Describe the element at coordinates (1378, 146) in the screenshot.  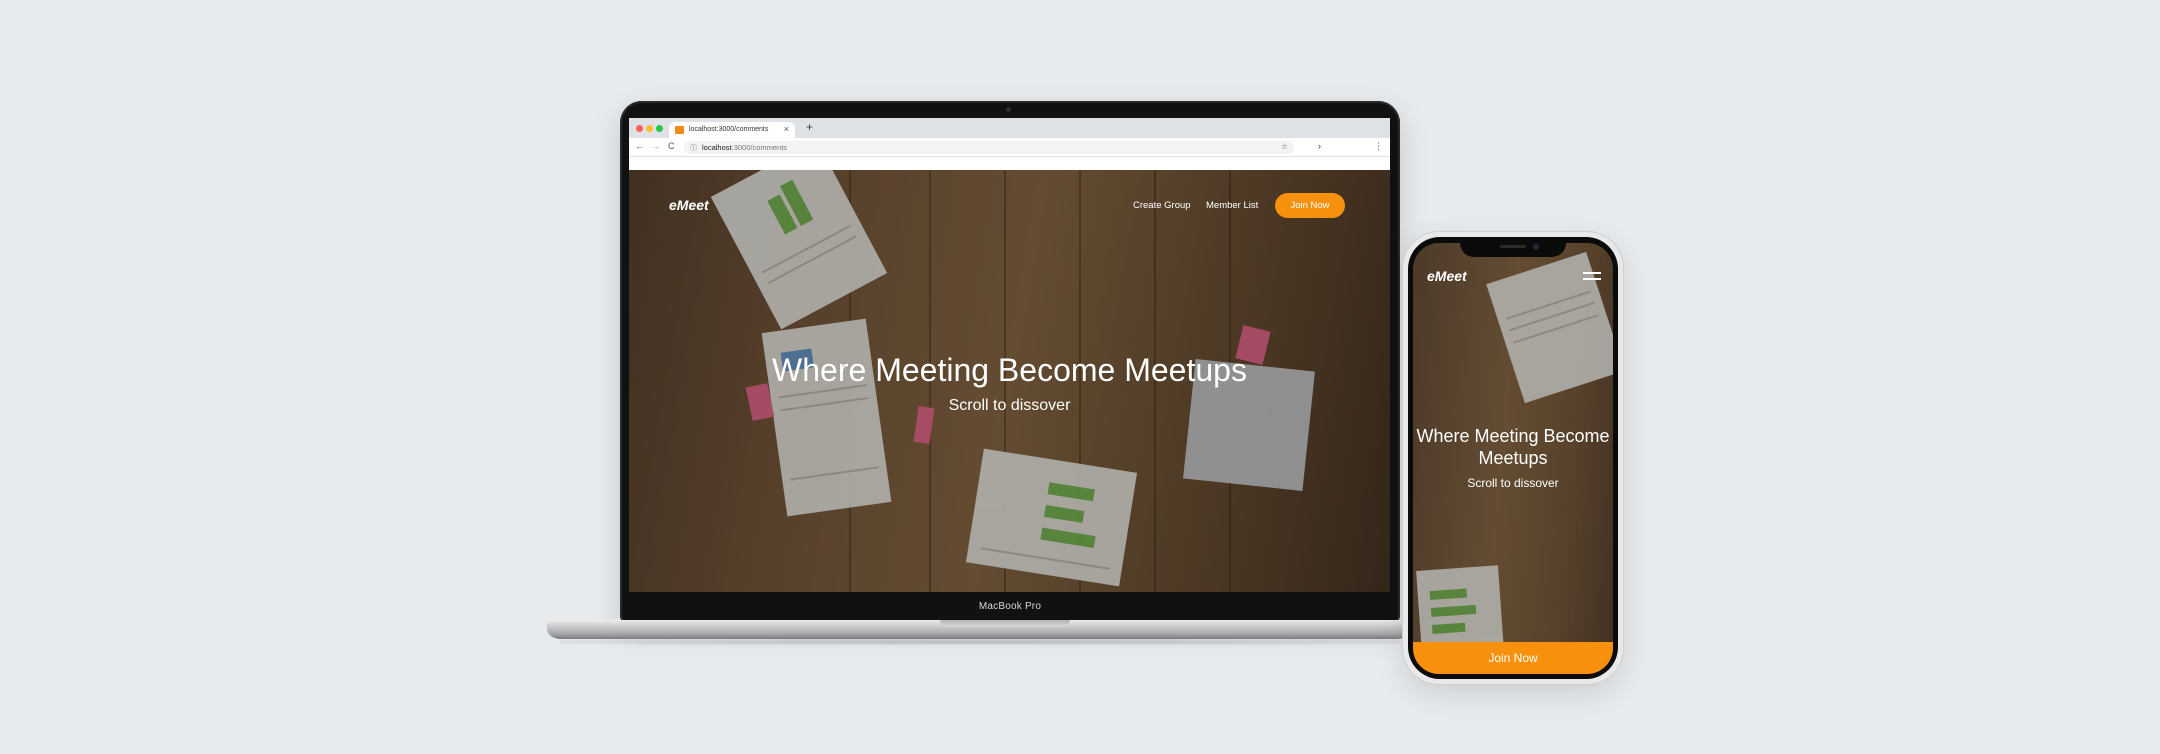
I see `browser-menu-icon: ⋮` at that location.